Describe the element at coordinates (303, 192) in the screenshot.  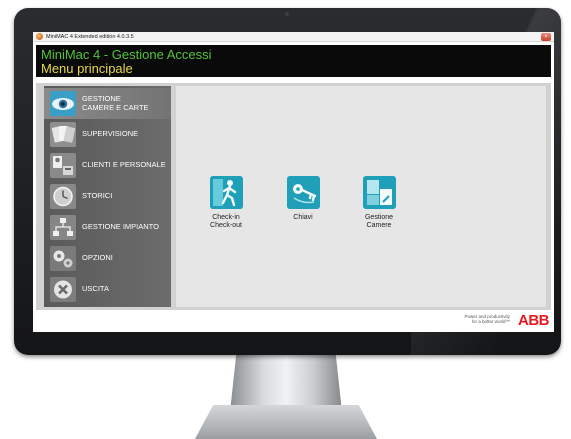
I see `keys-icon` at that location.